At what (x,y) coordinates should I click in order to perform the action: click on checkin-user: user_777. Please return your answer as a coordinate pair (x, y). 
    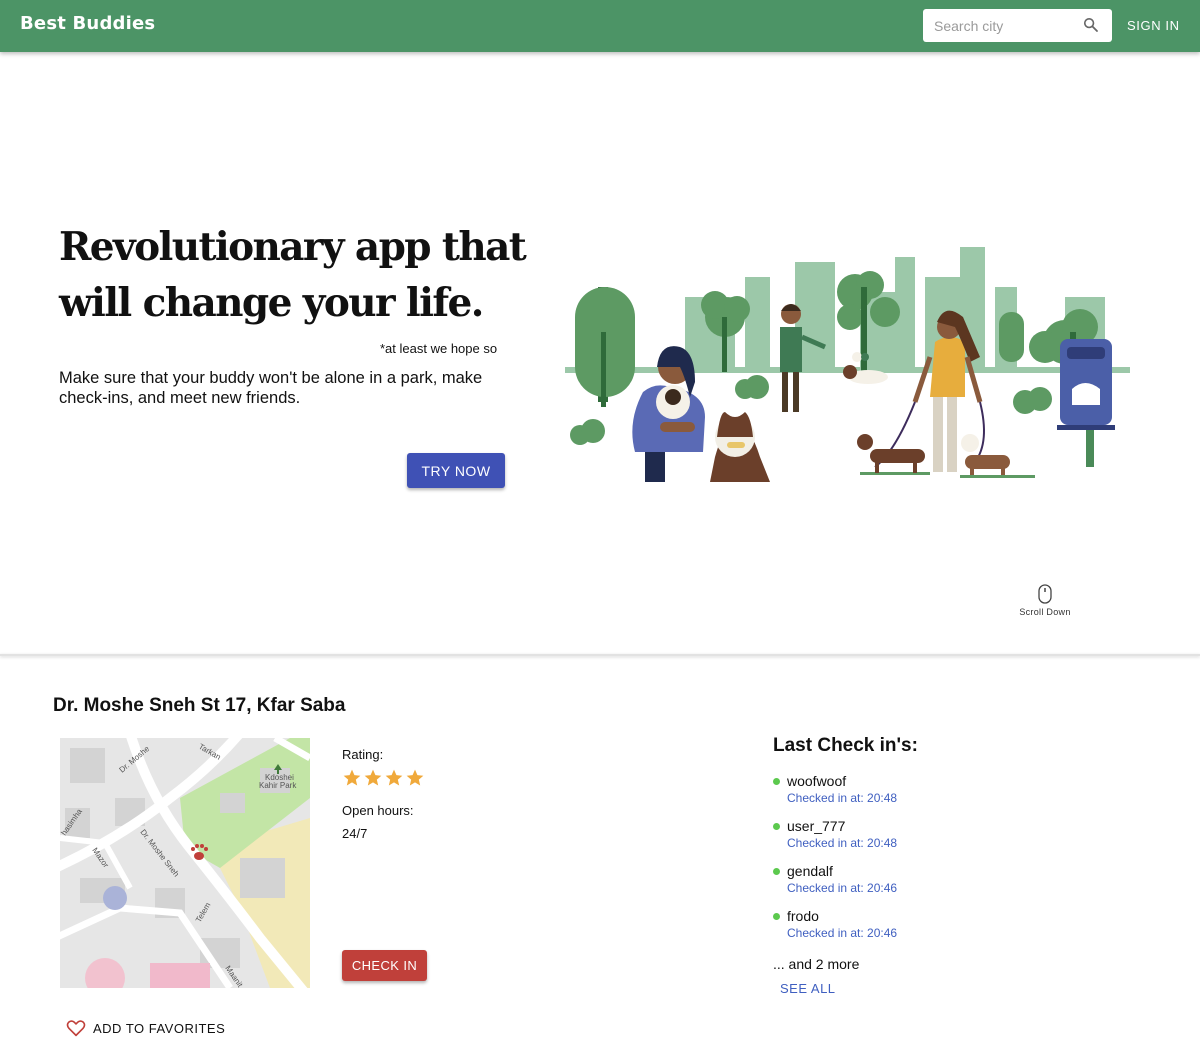
    Looking at the image, I should click on (816, 826).